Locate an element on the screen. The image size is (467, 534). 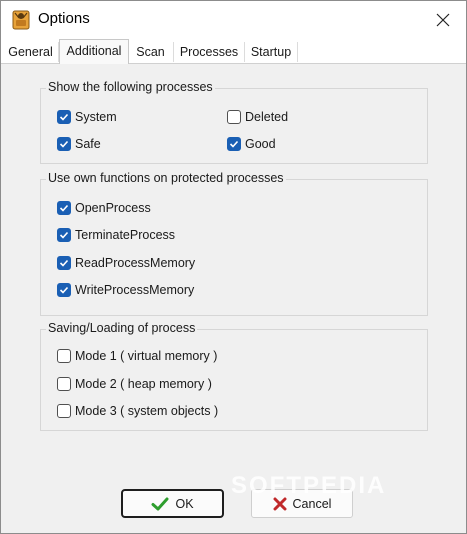
tab-processes: Processes is located at coordinates (209, 52).